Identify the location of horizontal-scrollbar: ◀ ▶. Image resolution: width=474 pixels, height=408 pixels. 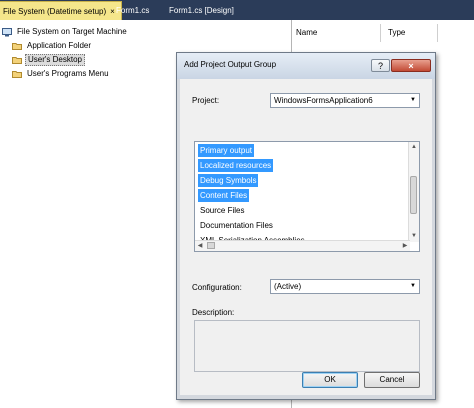
(302, 245).